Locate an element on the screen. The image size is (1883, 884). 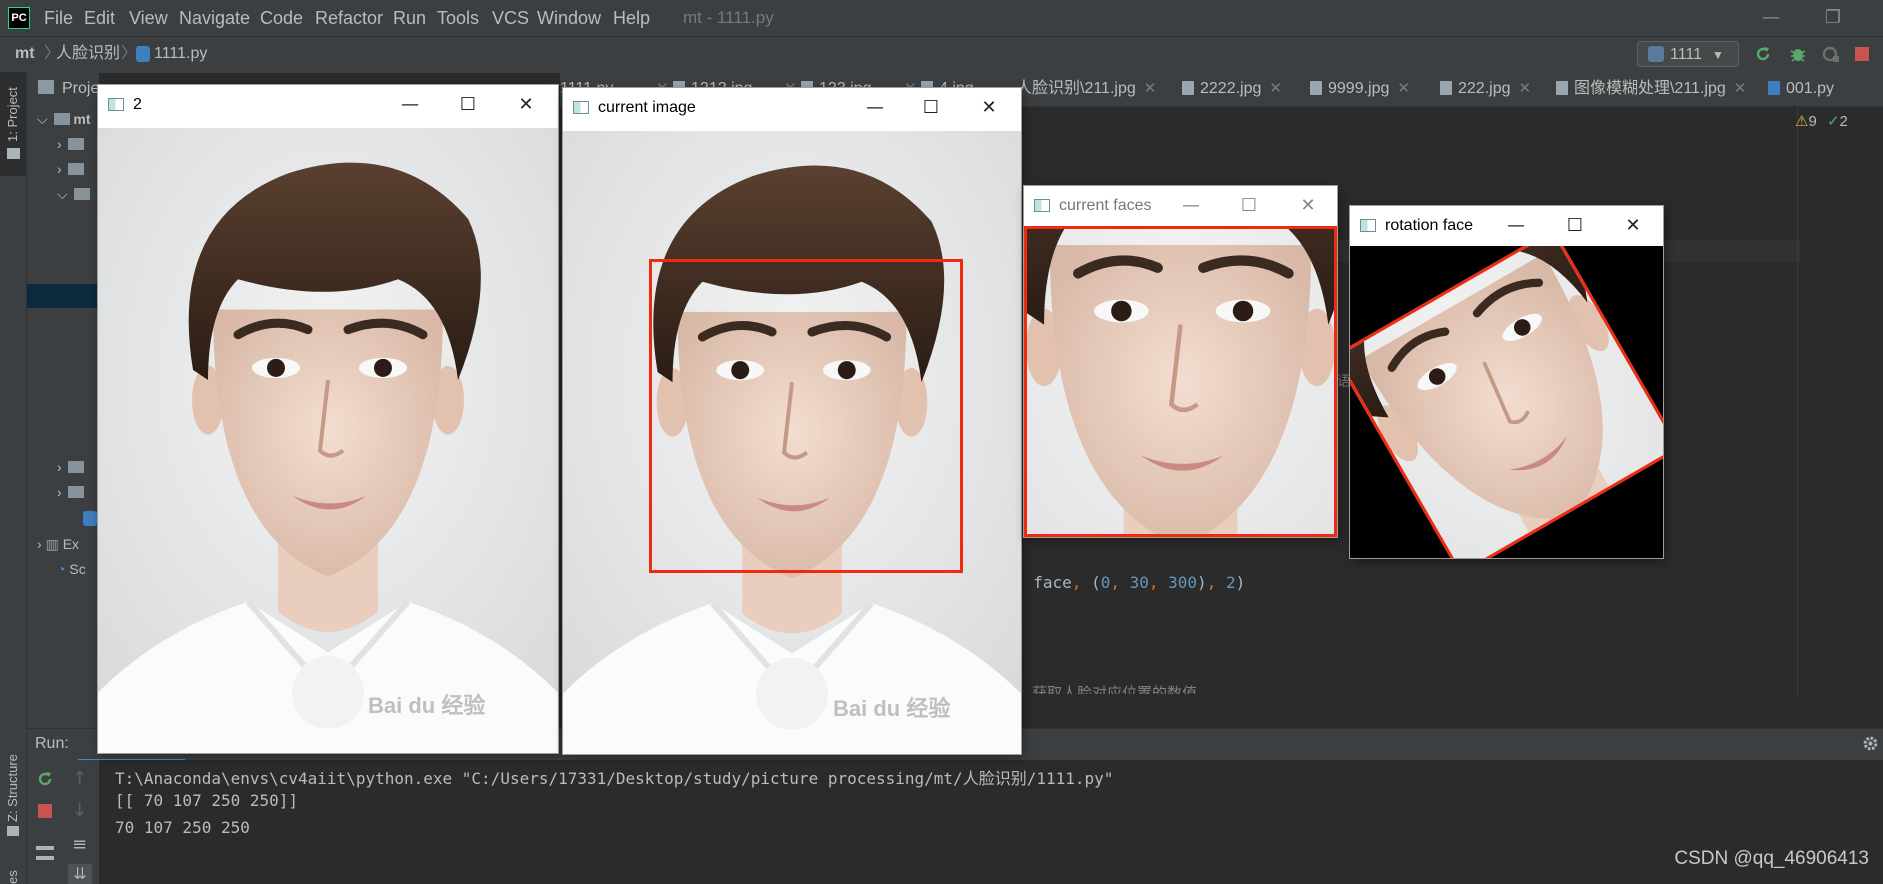
cv-window-current-faces: current faces — ☐ ✕ is located at coordinates (1180, 361).